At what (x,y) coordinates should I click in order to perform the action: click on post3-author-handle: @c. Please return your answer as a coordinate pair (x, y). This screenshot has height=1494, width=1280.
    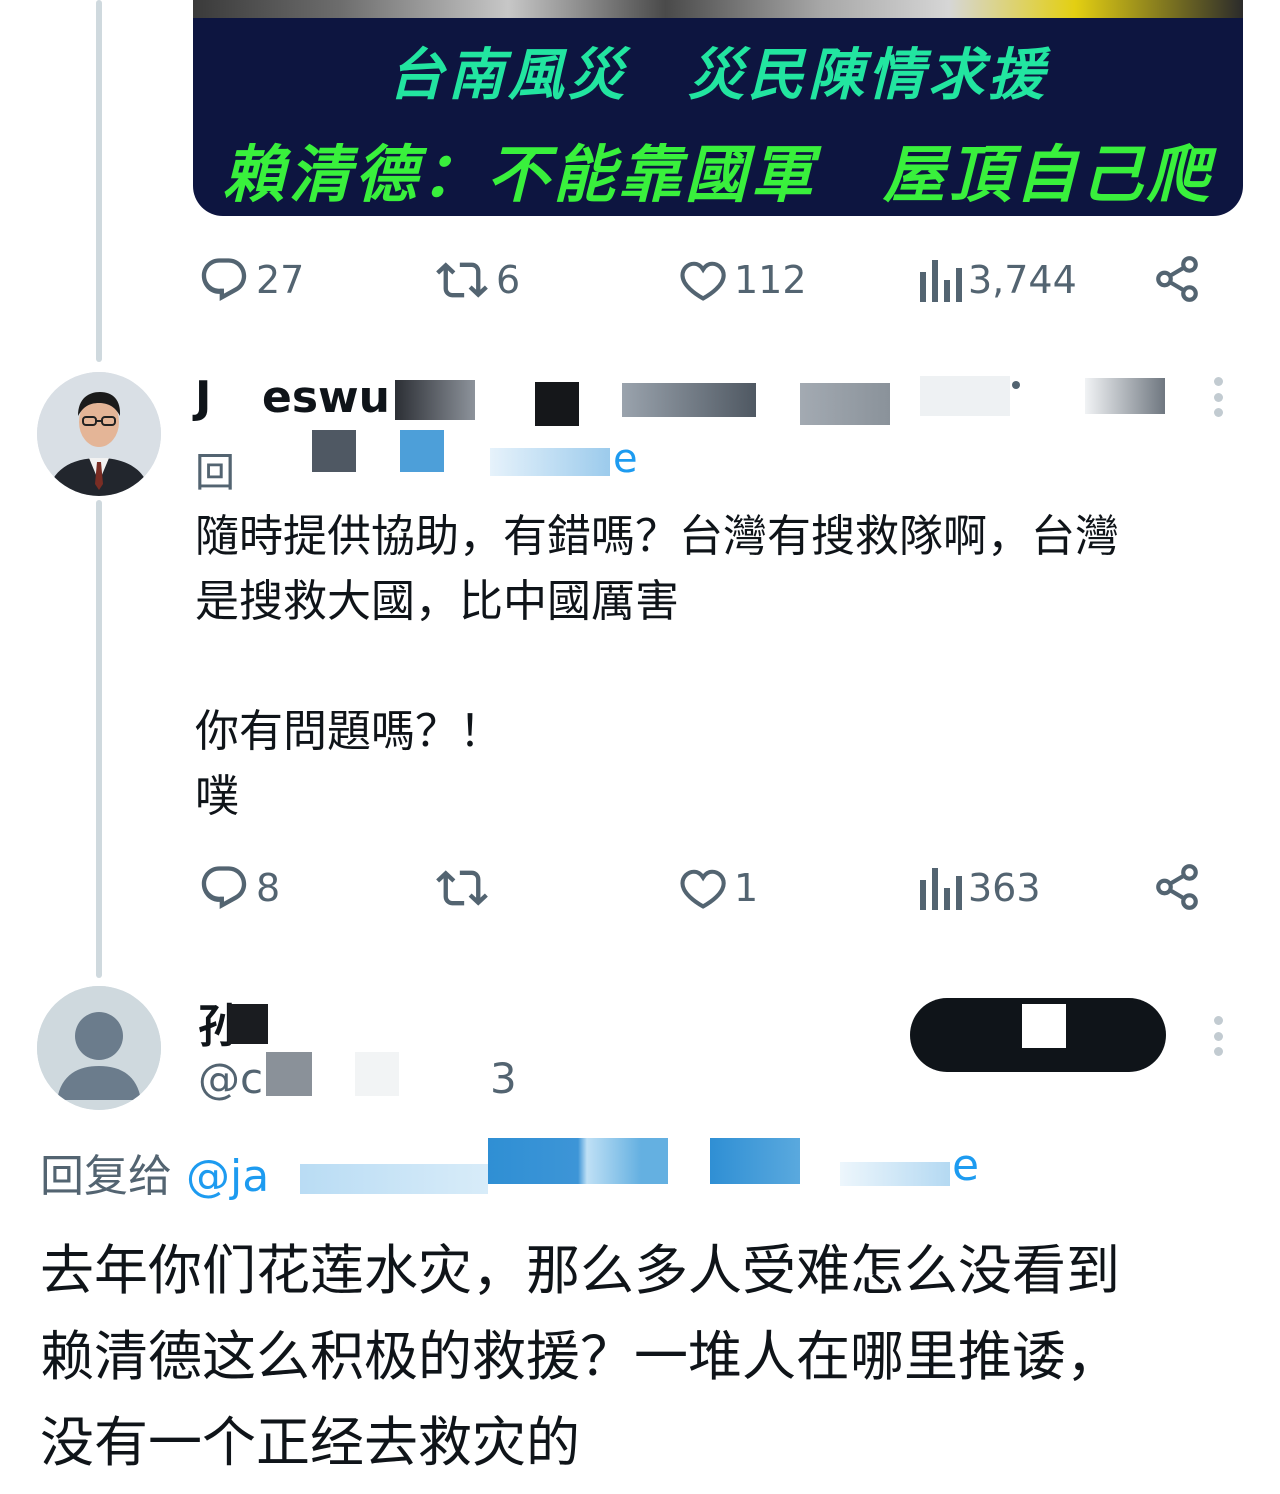
    Looking at the image, I should click on (230, 1078).